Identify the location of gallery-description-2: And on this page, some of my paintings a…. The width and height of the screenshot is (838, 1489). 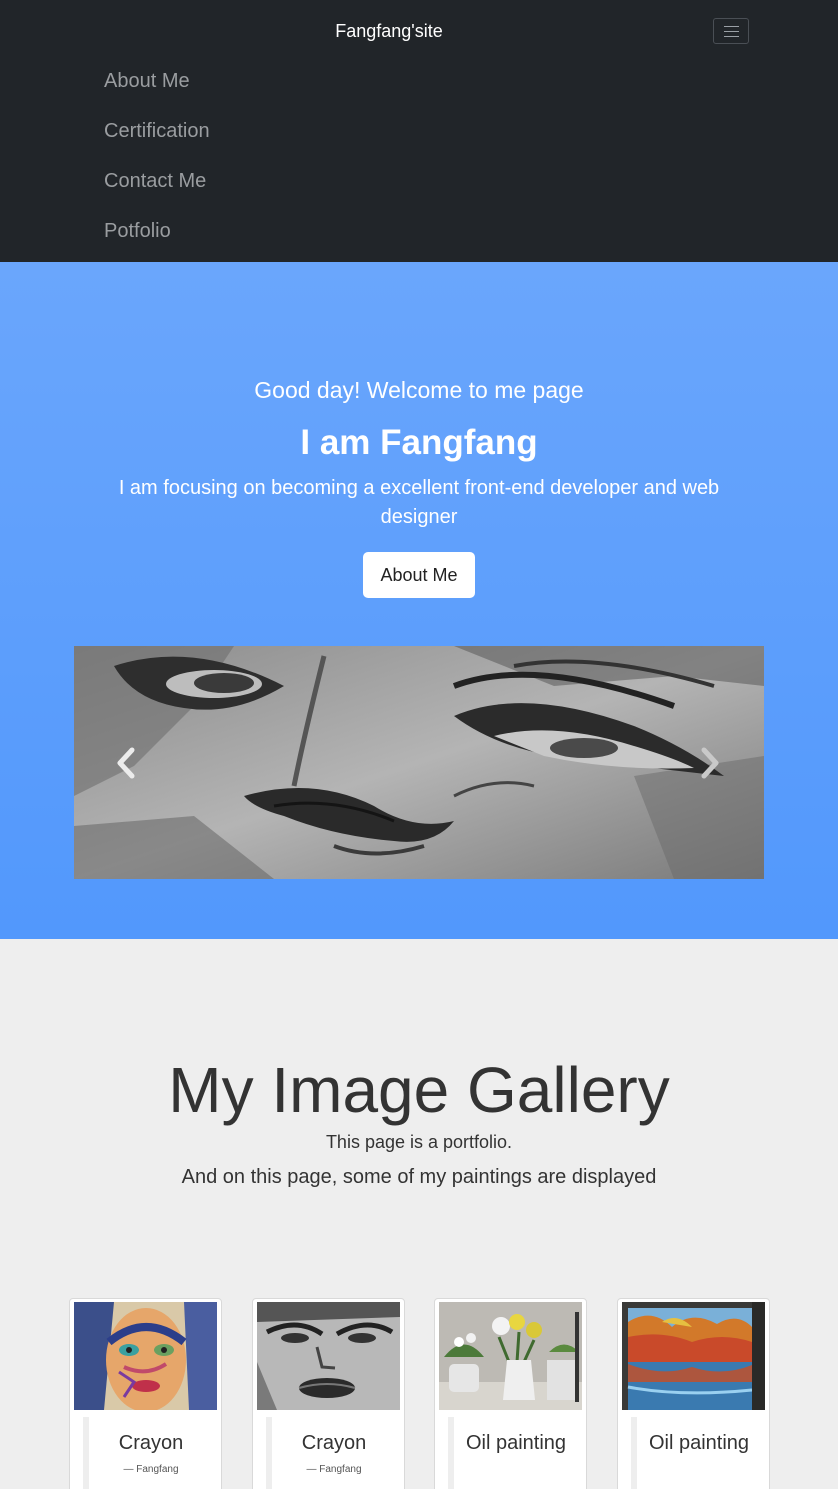
(419, 1177).